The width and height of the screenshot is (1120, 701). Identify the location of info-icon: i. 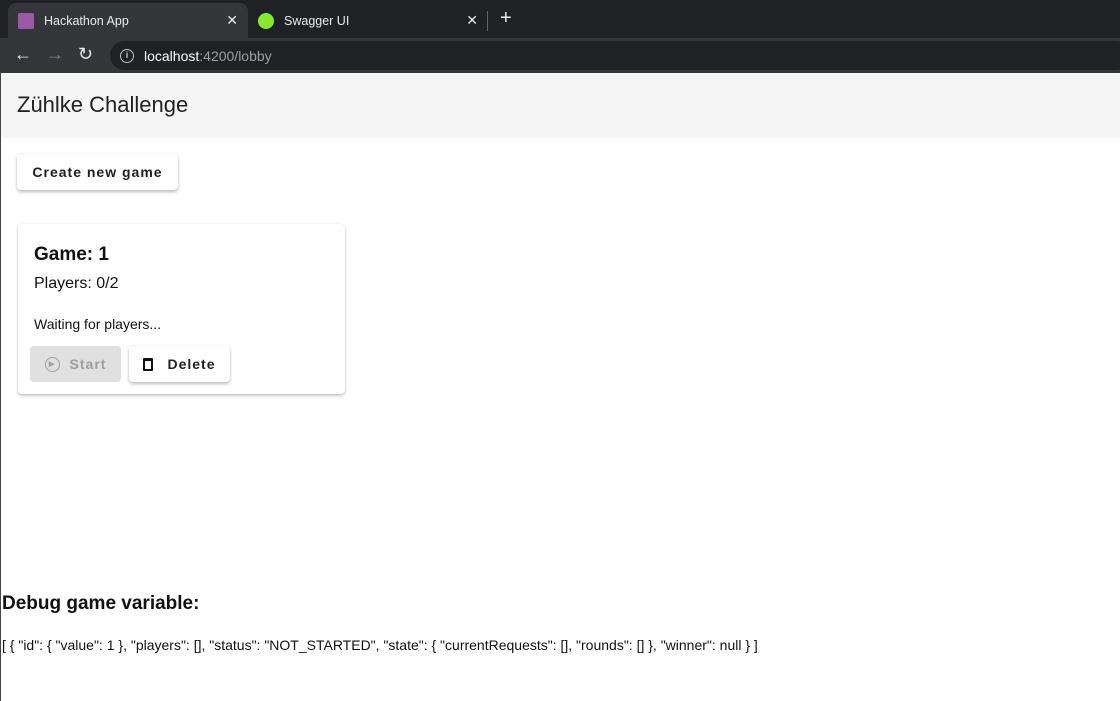
(127, 55).